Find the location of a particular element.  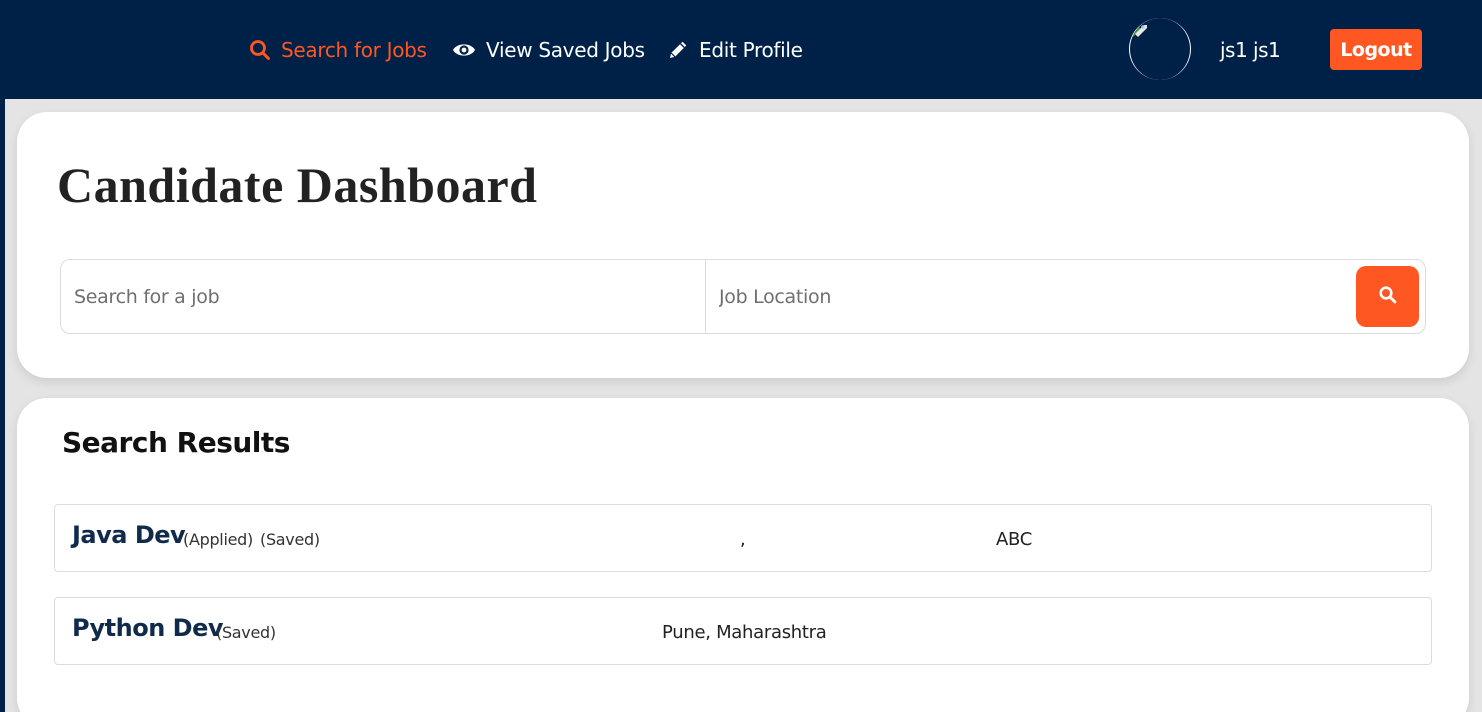

job-location: , is located at coordinates (743, 539).